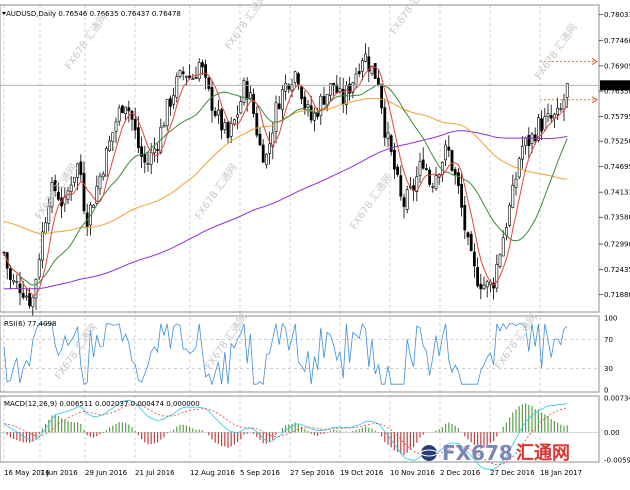 Image resolution: width=630 pixels, height=490 pixels. Describe the element at coordinates (543, 453) in the screenshot. I see `brand-cn-text: 汇通网` at that location.